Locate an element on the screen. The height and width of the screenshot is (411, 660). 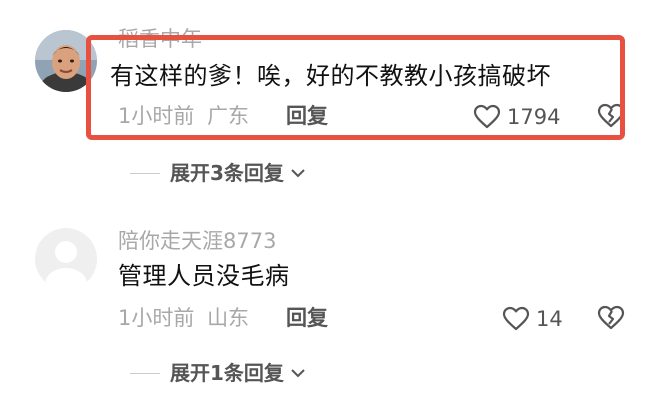
comment-meta: 1小时前 山东 is located at coordinates (183, 318).